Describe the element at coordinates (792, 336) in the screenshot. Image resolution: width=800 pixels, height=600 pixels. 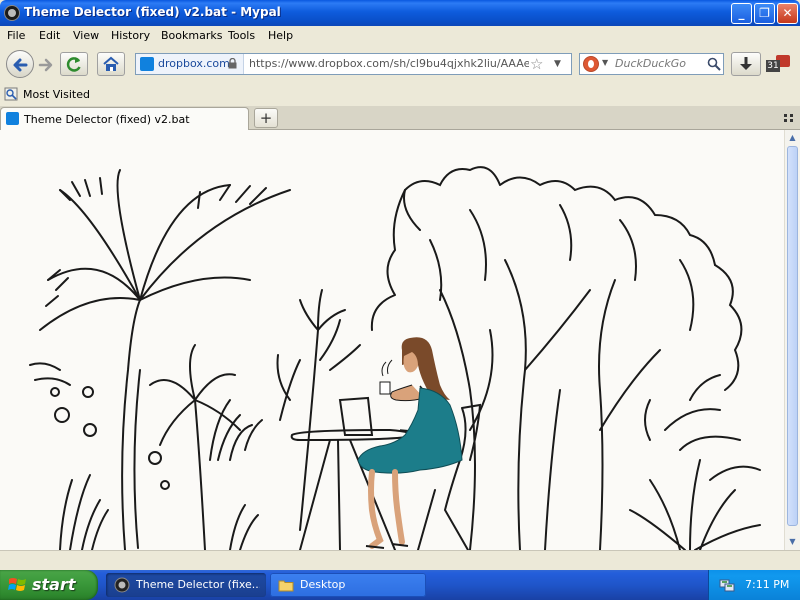
I see `scroll-thumb` at that location.